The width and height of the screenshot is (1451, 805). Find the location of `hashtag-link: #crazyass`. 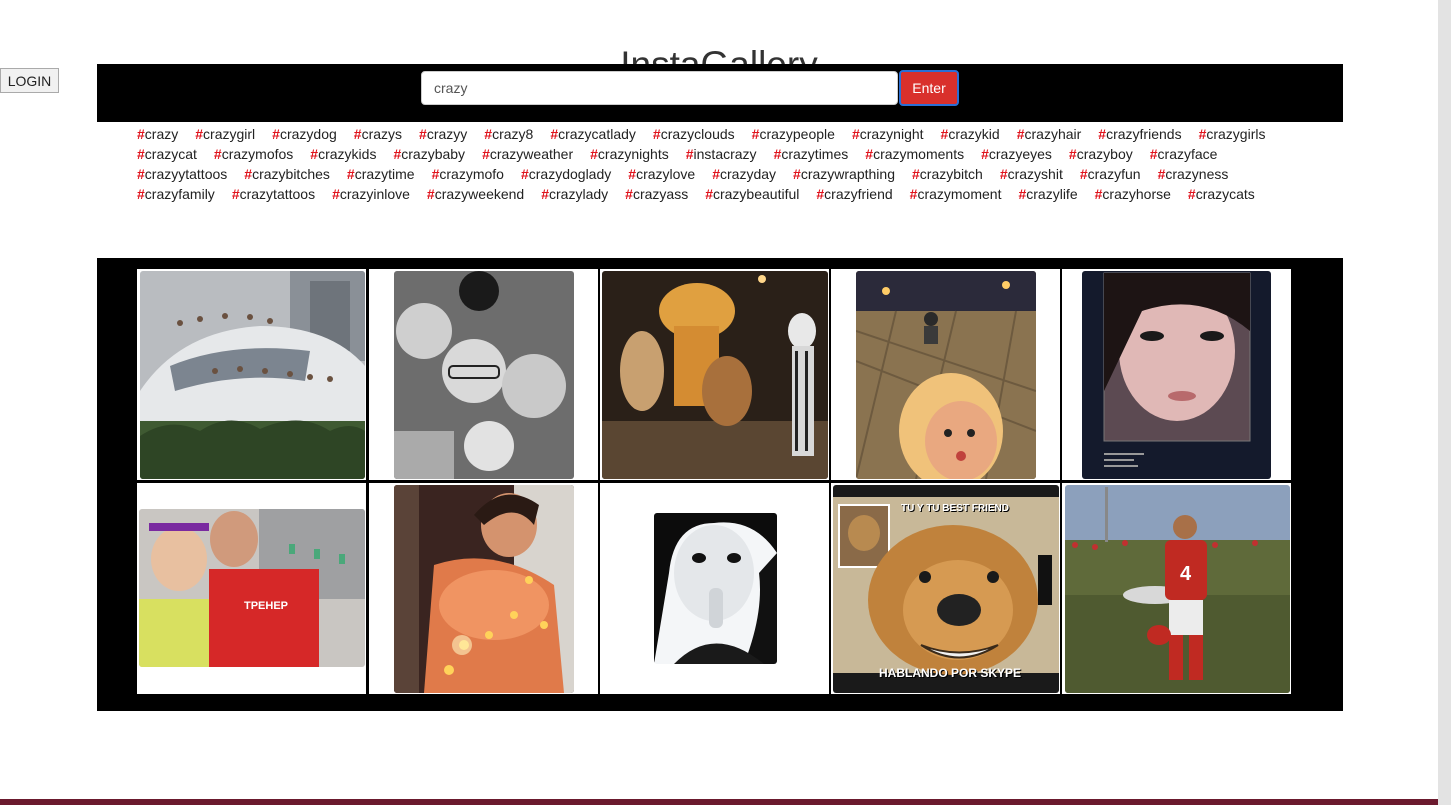

hashtag-link: #crazyass is located at coordinates (656, 194).